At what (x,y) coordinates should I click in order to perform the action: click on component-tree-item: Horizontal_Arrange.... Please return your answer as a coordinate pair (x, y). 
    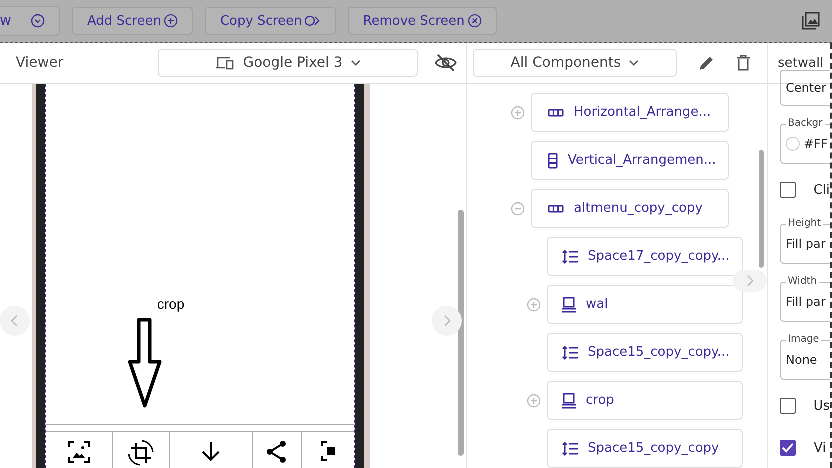
    Looking at the image, I should click on (630, 112).